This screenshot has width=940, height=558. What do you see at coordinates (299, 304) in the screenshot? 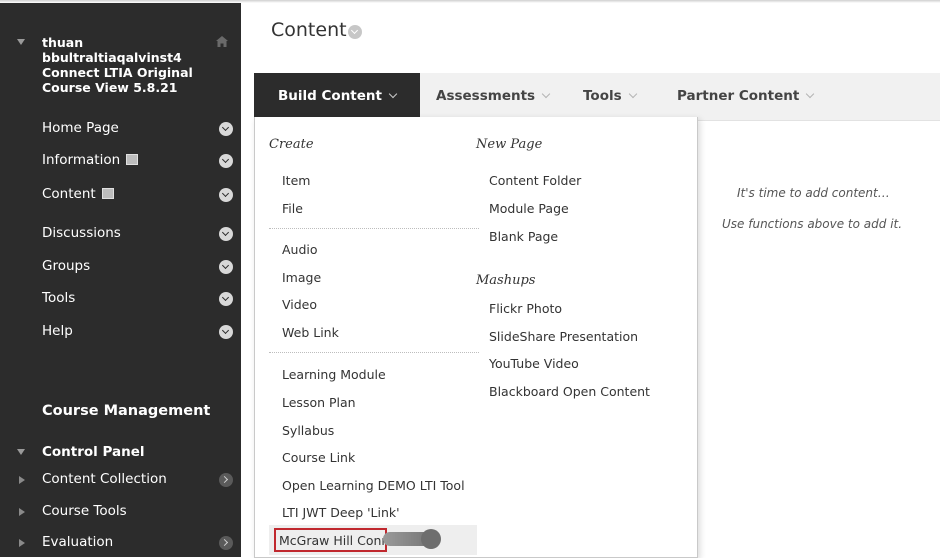
I see `menu-item-video: Video` at bounding box center [299, 304].